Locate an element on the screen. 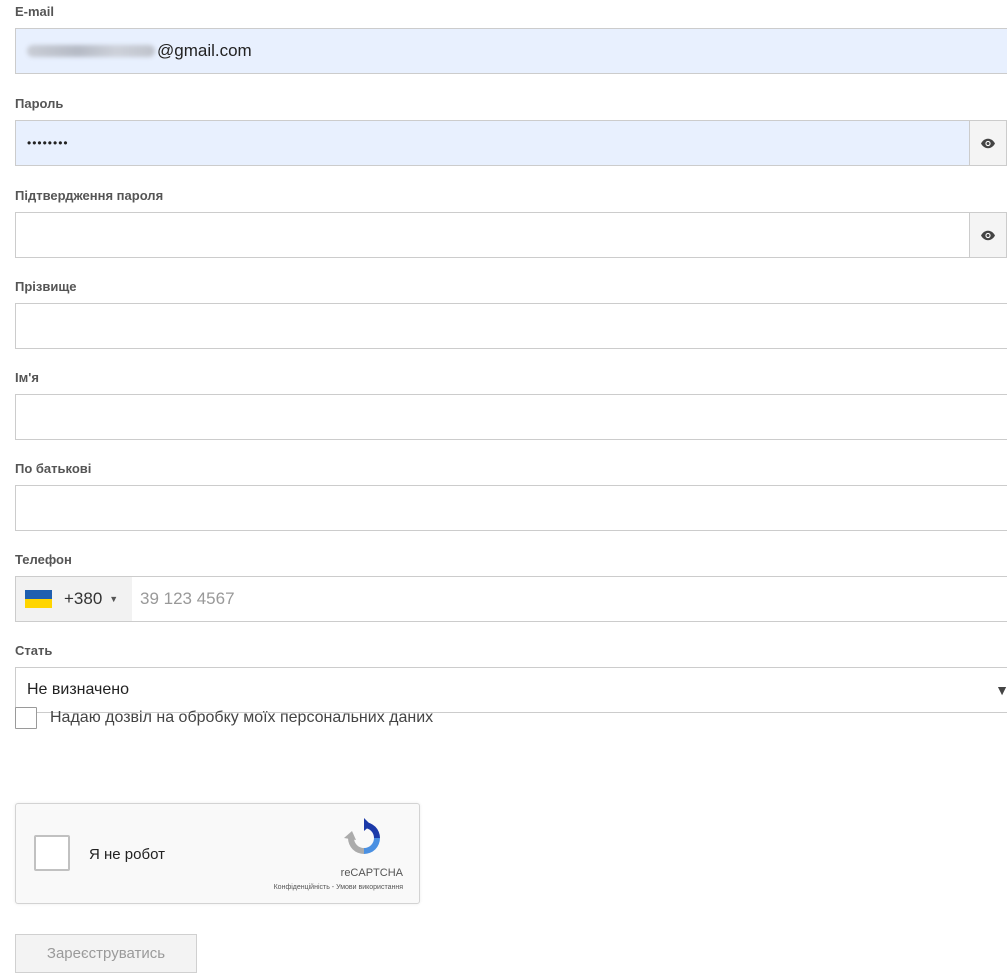 The width and height of the screenshot is (1007, 973). phone-field: +380 ▼ 39 123 4567 is located at coordinates (511, 599).